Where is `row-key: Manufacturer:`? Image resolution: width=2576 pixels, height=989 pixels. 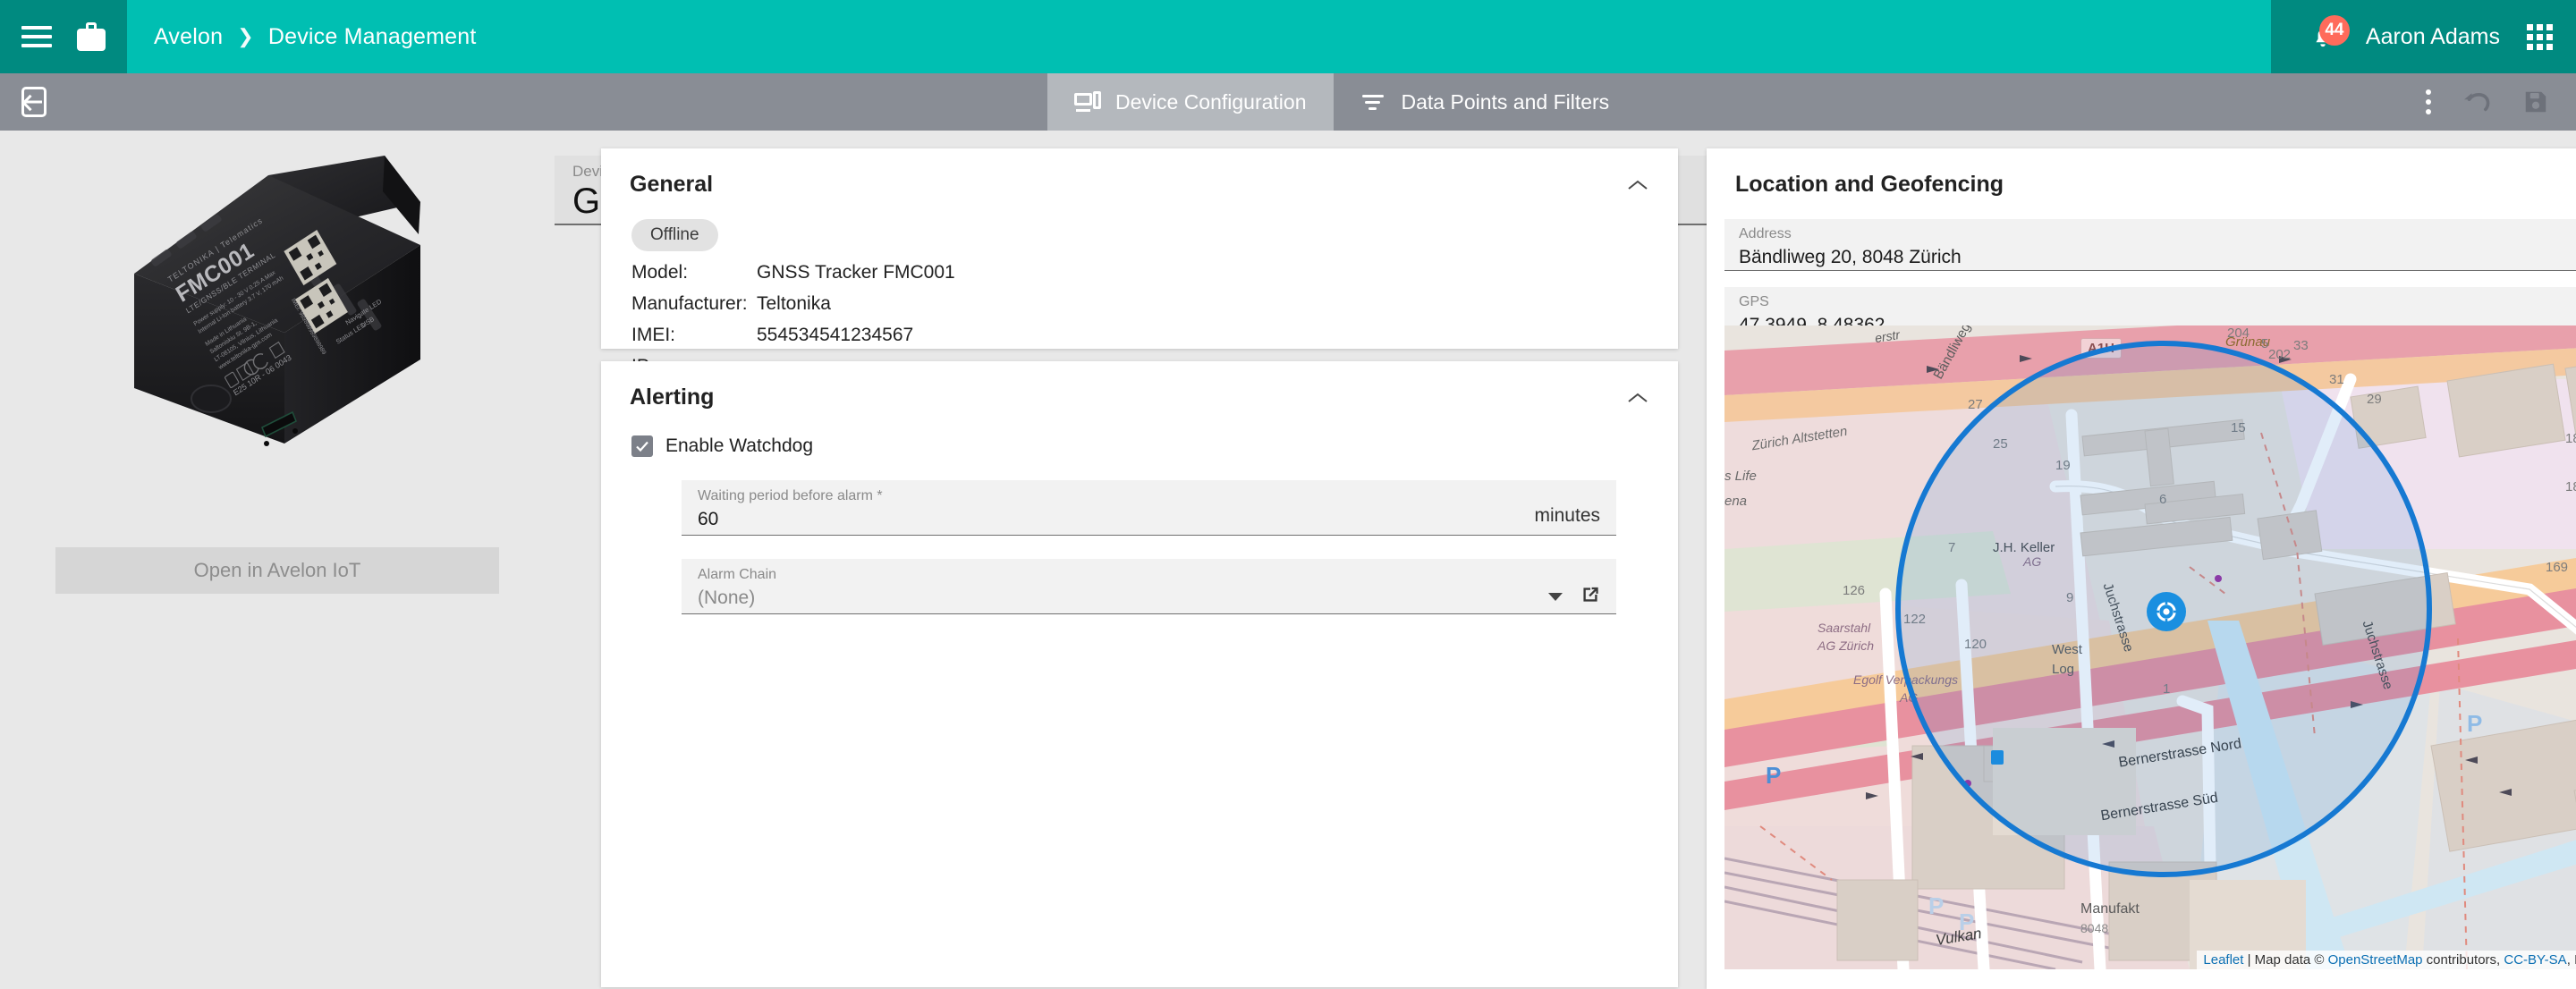
row-key: Manufacturer: is located at coordinates (689, 303).